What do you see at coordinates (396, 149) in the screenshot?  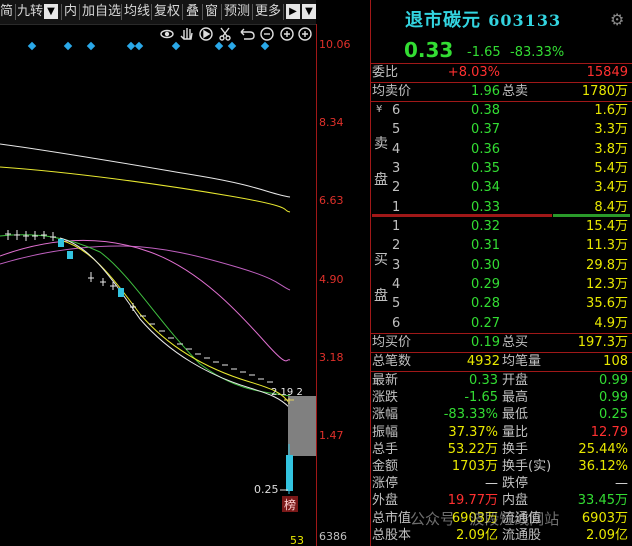 I see `sell-level-number: 4` at bounding box center [396, 149].